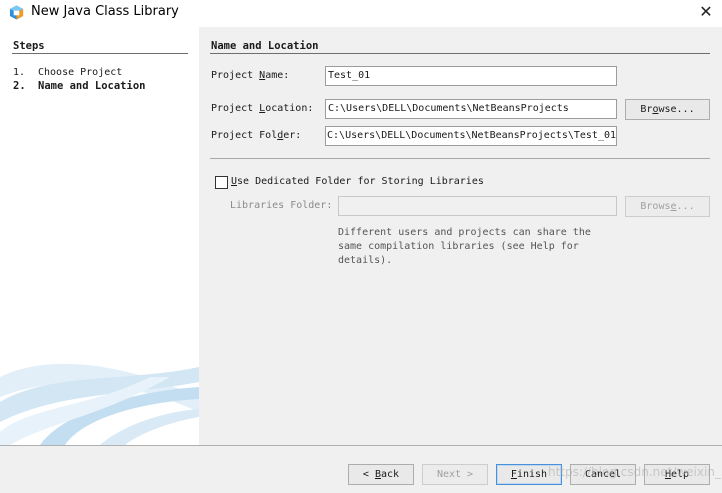 The image size is (722, 493). I want to click on project-folder-label: Project Folder:, so click(256, 135).